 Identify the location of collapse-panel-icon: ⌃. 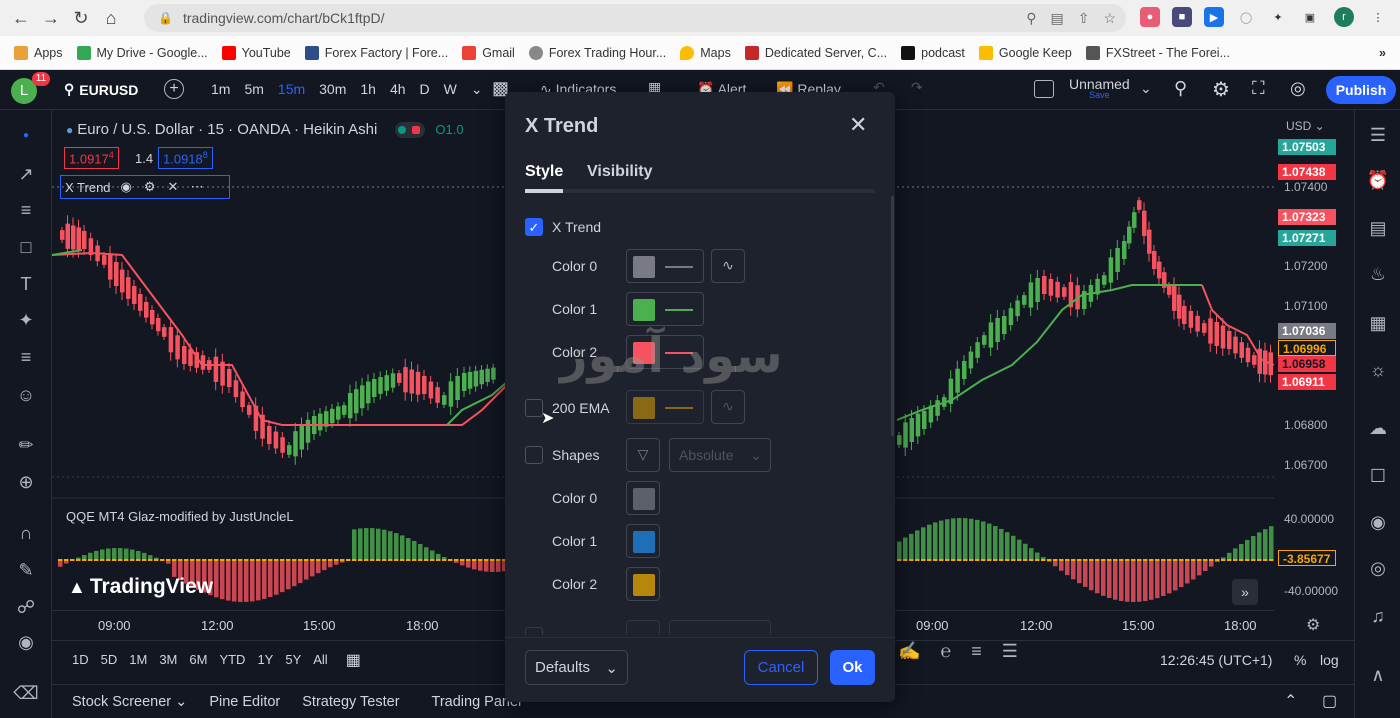
(1290, 701).